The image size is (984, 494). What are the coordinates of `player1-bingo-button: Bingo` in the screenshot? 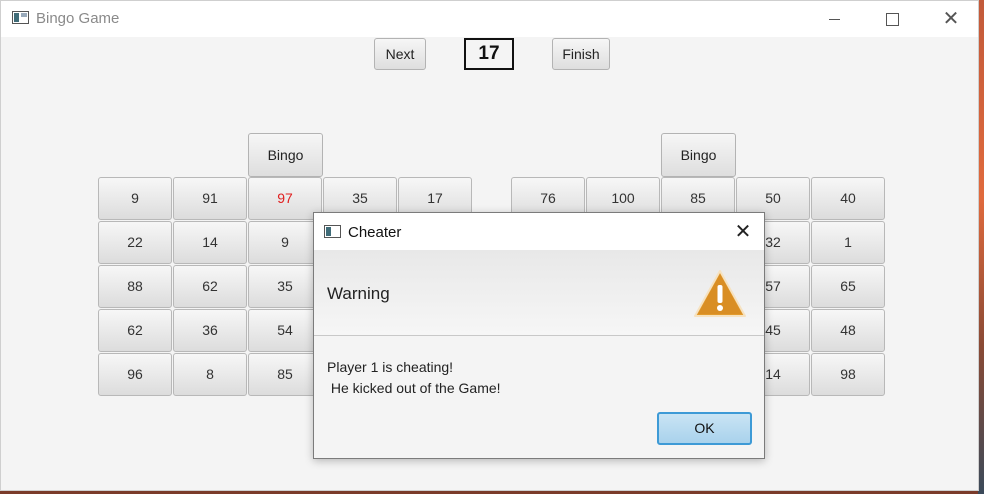 It's located at (285, 155).